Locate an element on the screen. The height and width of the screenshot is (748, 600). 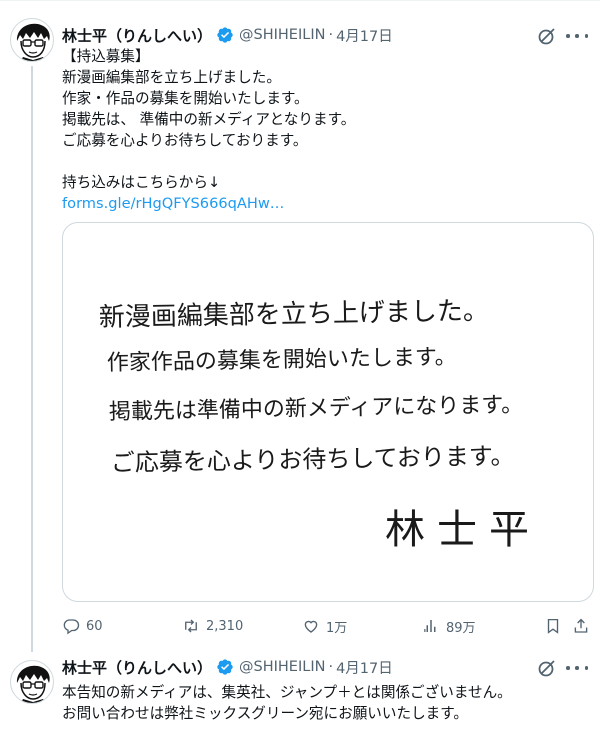
tweet-text-line: 掲載先は、 準備中の新メディアとなります。 is located at coordinates (209, 119).